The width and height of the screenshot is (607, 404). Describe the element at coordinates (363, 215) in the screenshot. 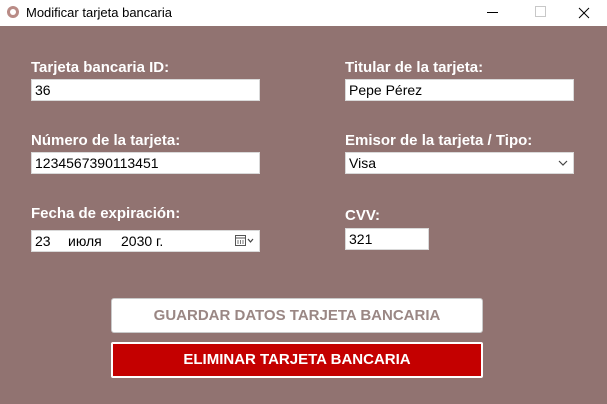

I see `cvv-label: CVV:` at that location.